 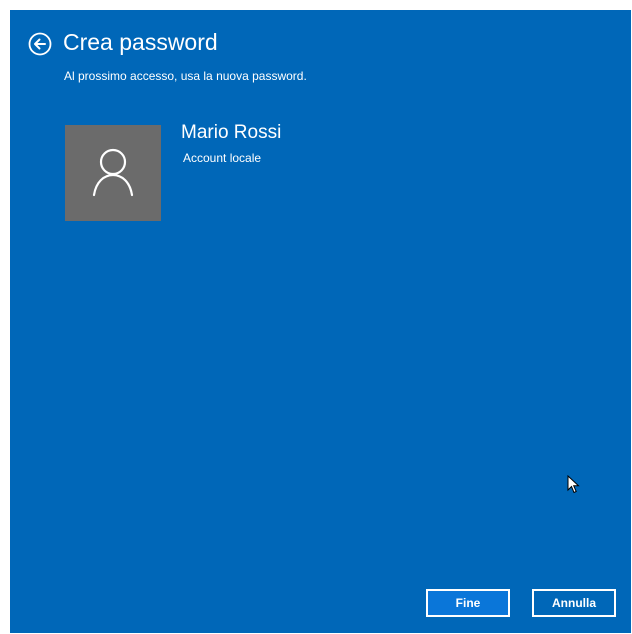 What do you see at coordinates (468, 603) in the screenshot?
I see `finish-button: Fine` at bounding box center [468, 603].